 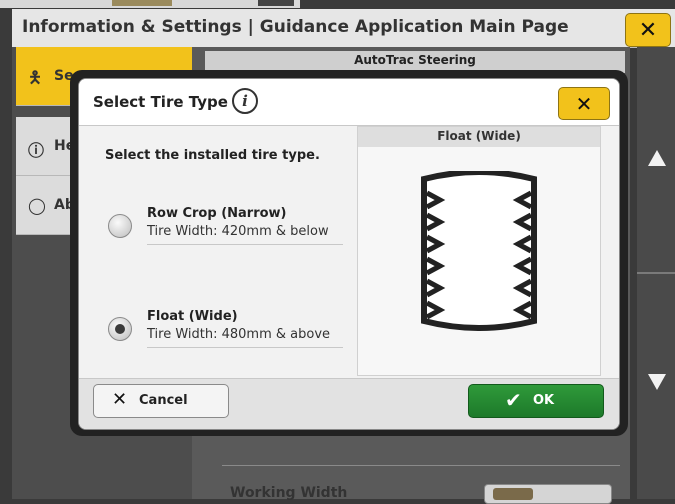 I want to click on option-title: Float (Wide), so click(x=192, y=316).